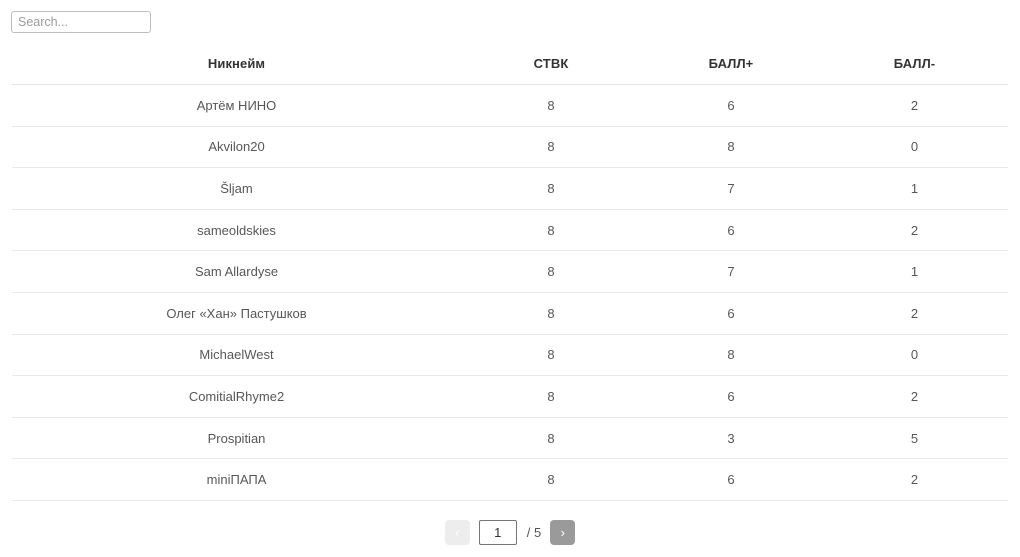 The image size is (1020, 557). What do you see at coordinates (457, 533) in the screenshot?
I see `previous-page-button: ‹` at bounding box center [457, 533].